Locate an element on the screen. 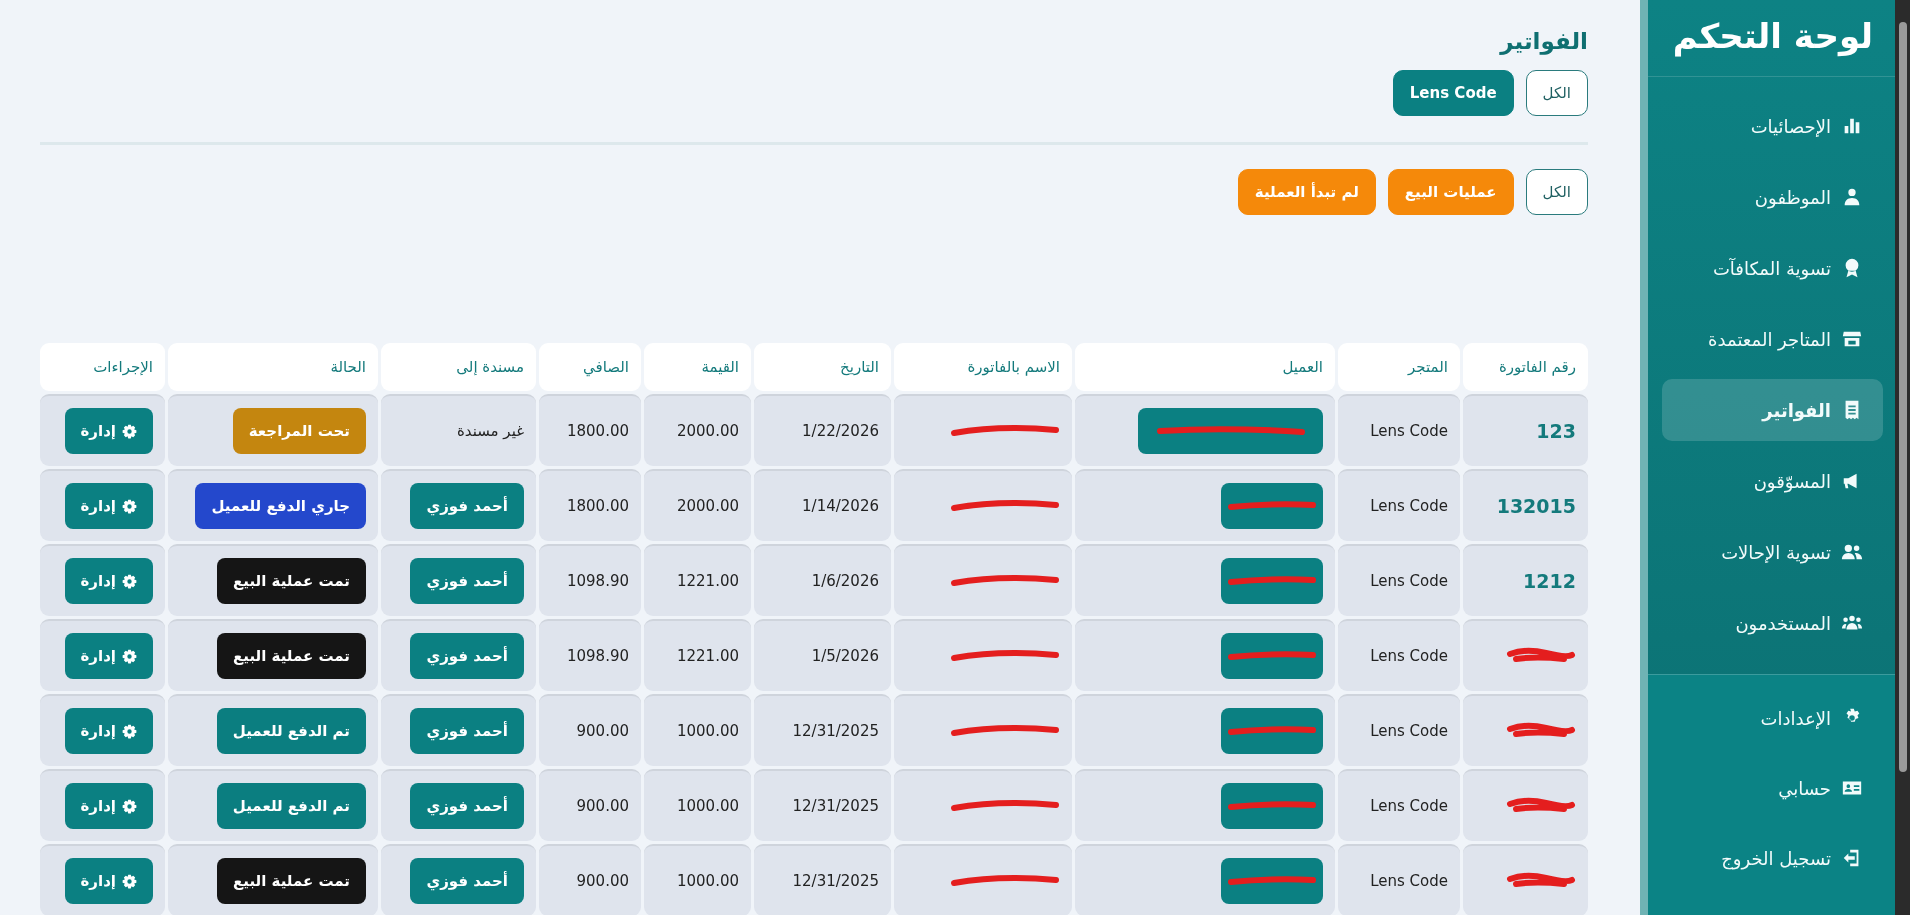 This screenshot has width=1910, height=915. table-cell: 1/6/2026 is located at coordinates (822, 580).